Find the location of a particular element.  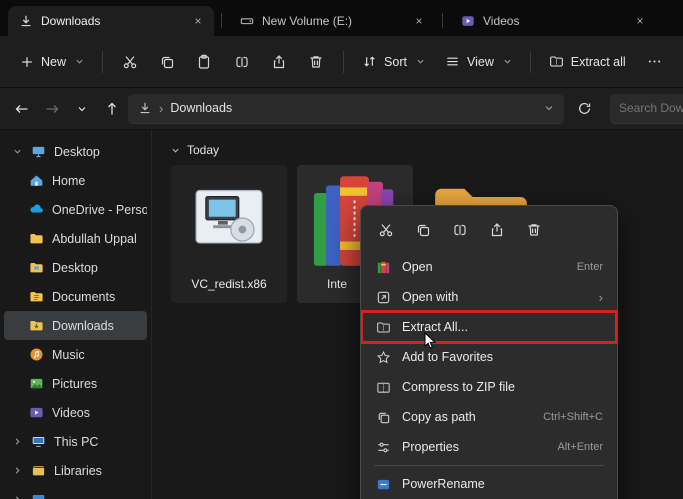

address-dropdown-icon is located at coordinates (549, 108).